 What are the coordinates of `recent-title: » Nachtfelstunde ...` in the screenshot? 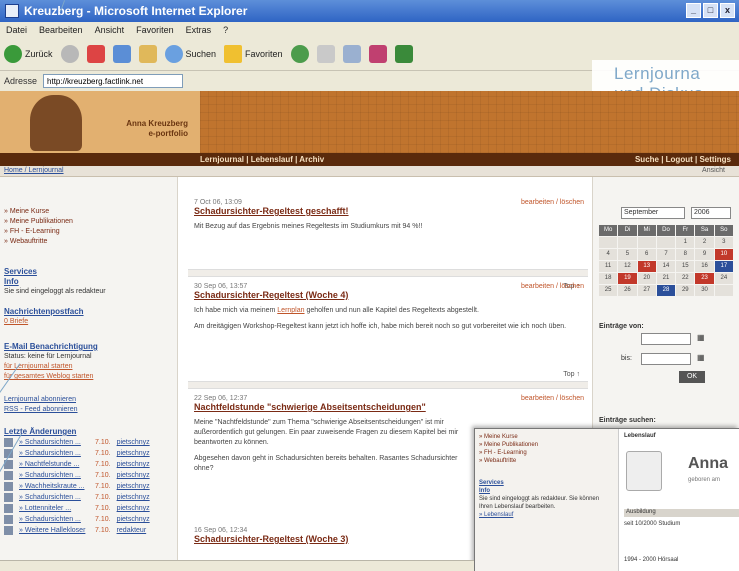 It's located at (54, 464).